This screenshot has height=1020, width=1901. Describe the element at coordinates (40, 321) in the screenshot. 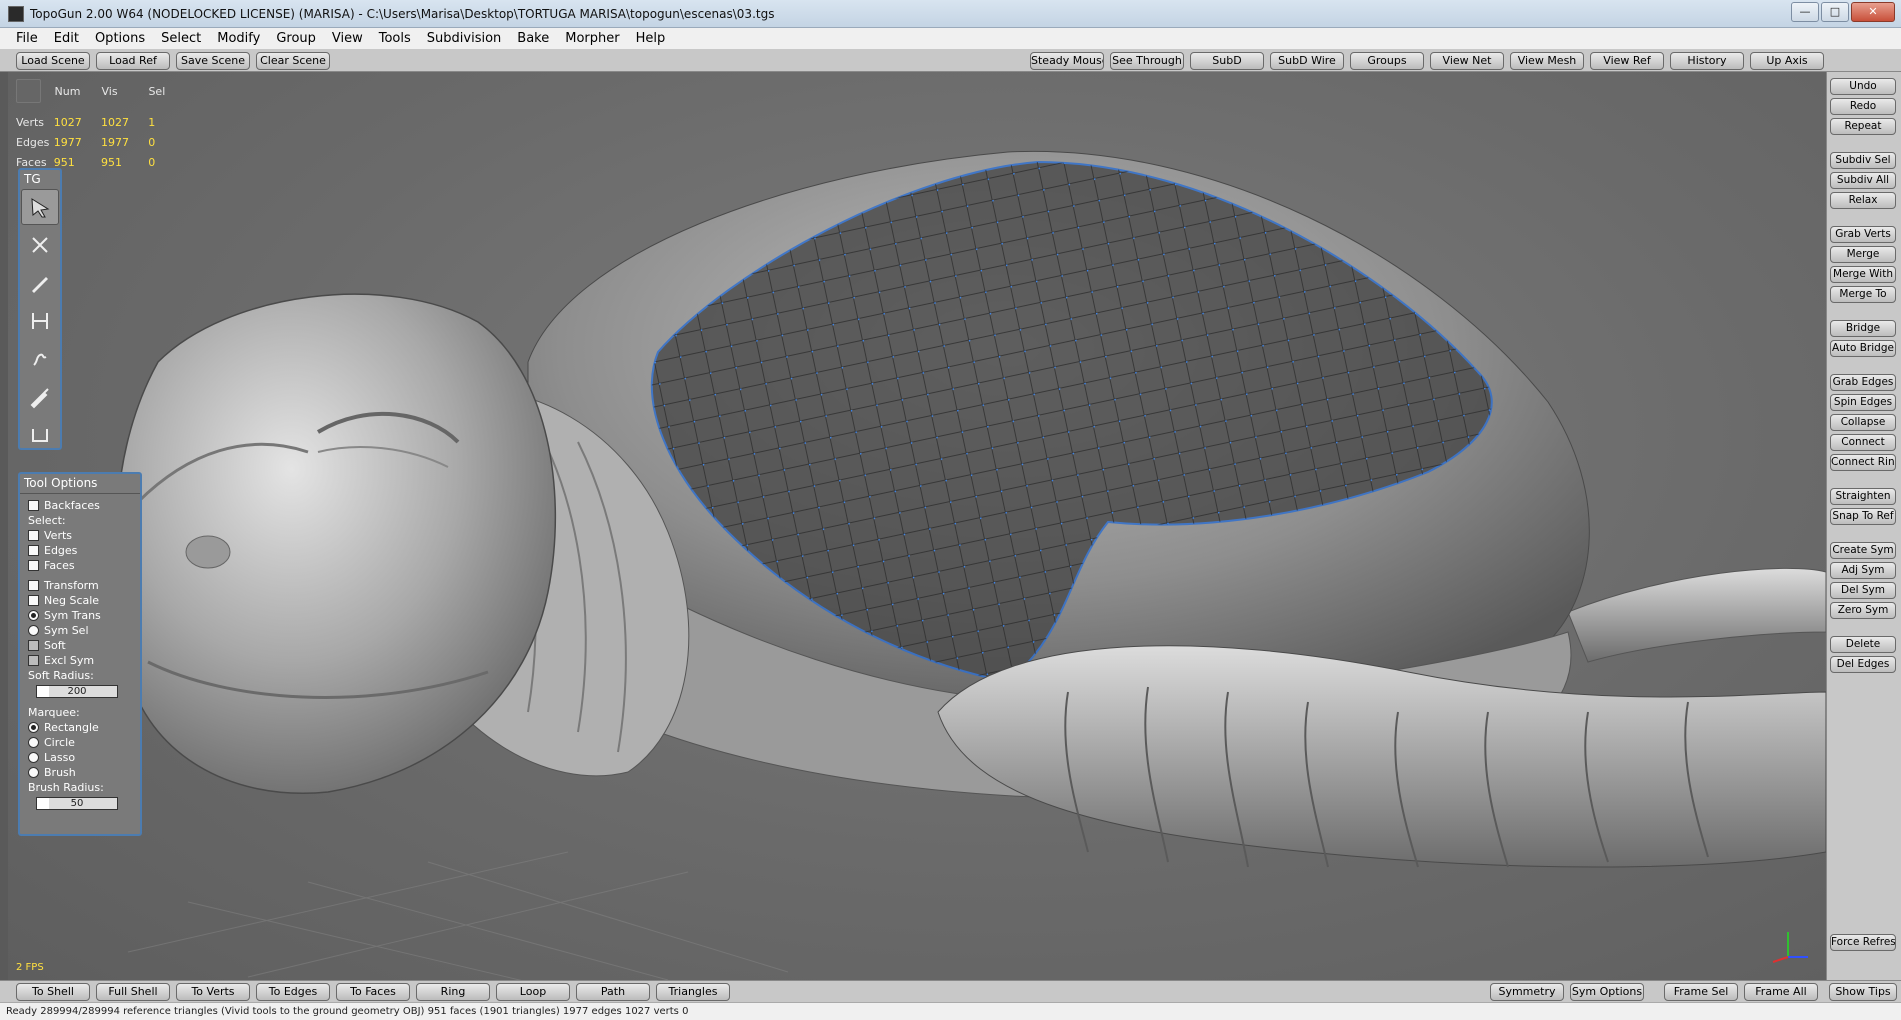

I see `bridge-tool-icon` at that location.